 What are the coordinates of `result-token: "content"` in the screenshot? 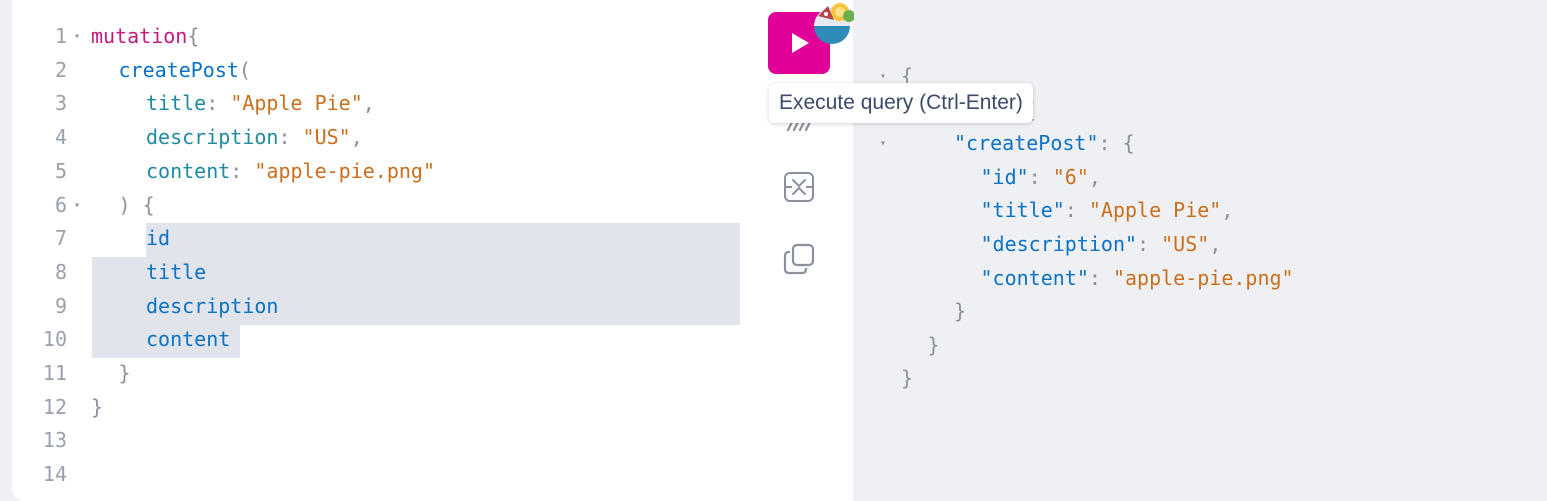 It's located at (1034, 277).